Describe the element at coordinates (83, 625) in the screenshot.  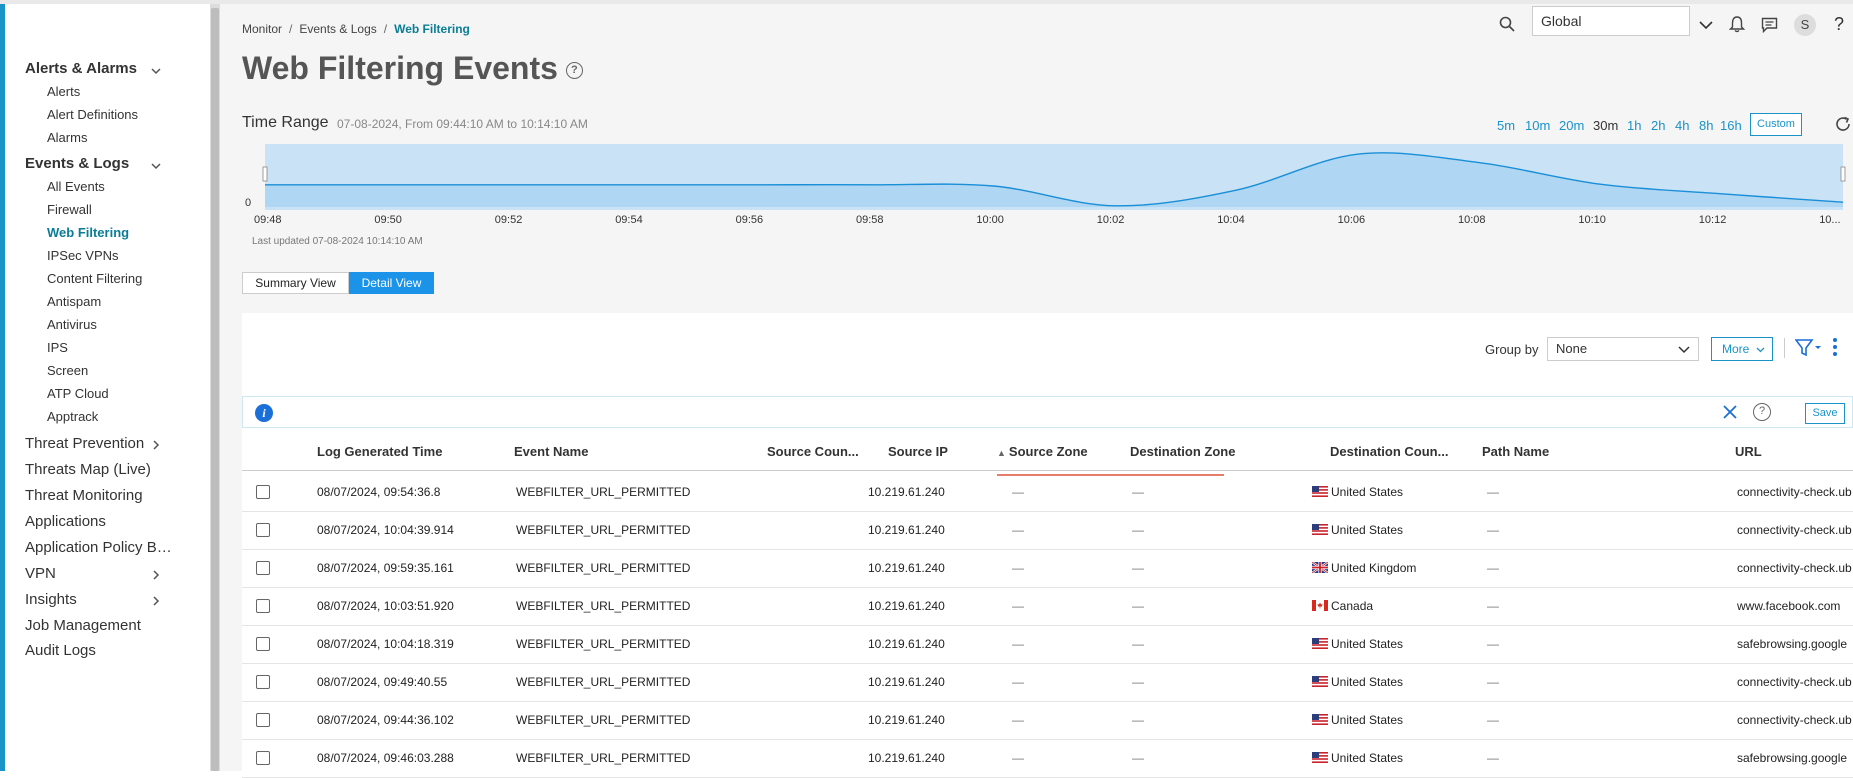
I see `sidebar-item-job-management: Job Management` at that location.